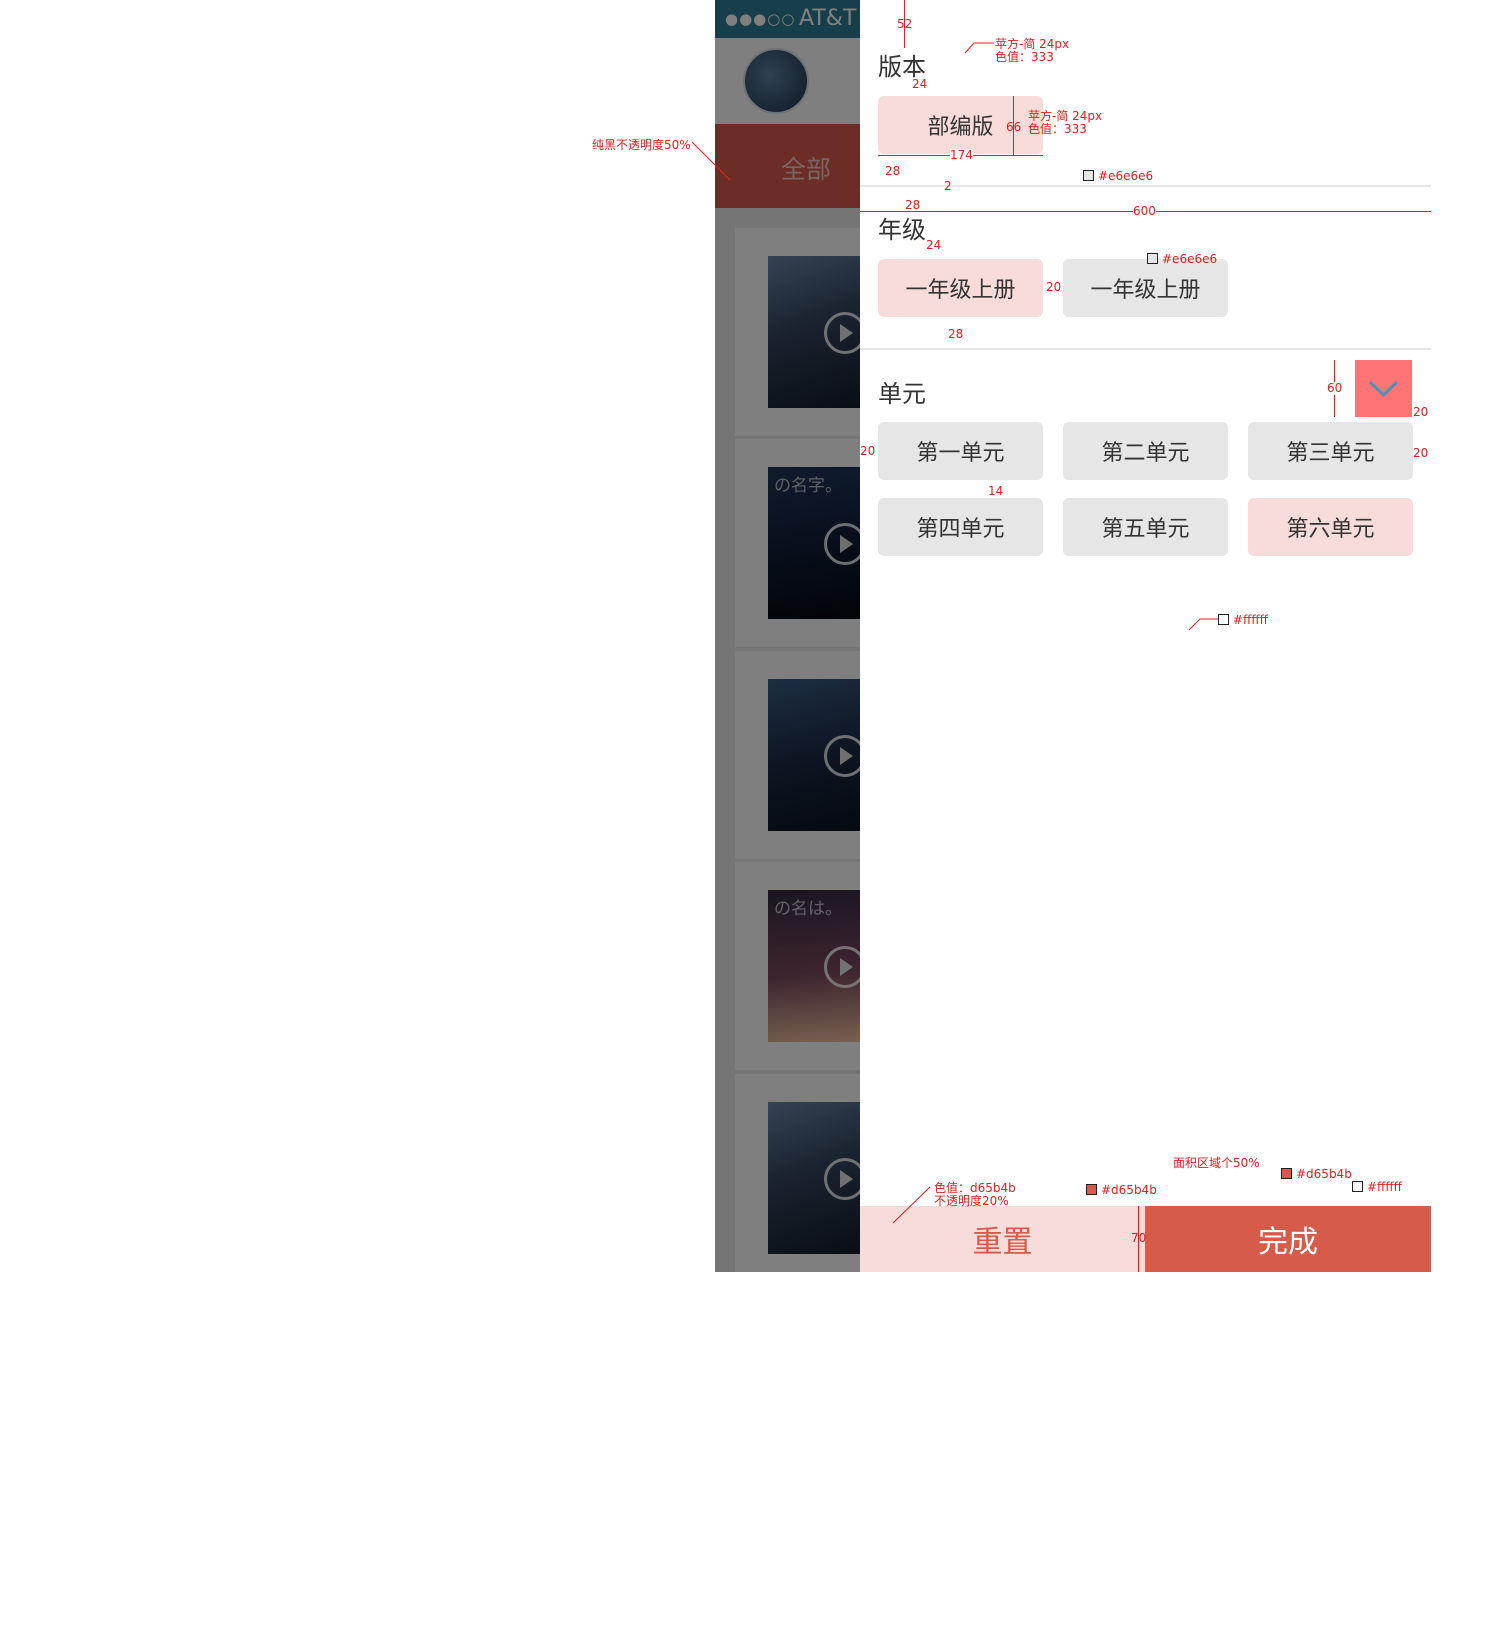  Describe the element at coordinates (948, 186) in the screenshot. I see `annotation-dim-2: 2` at that location.